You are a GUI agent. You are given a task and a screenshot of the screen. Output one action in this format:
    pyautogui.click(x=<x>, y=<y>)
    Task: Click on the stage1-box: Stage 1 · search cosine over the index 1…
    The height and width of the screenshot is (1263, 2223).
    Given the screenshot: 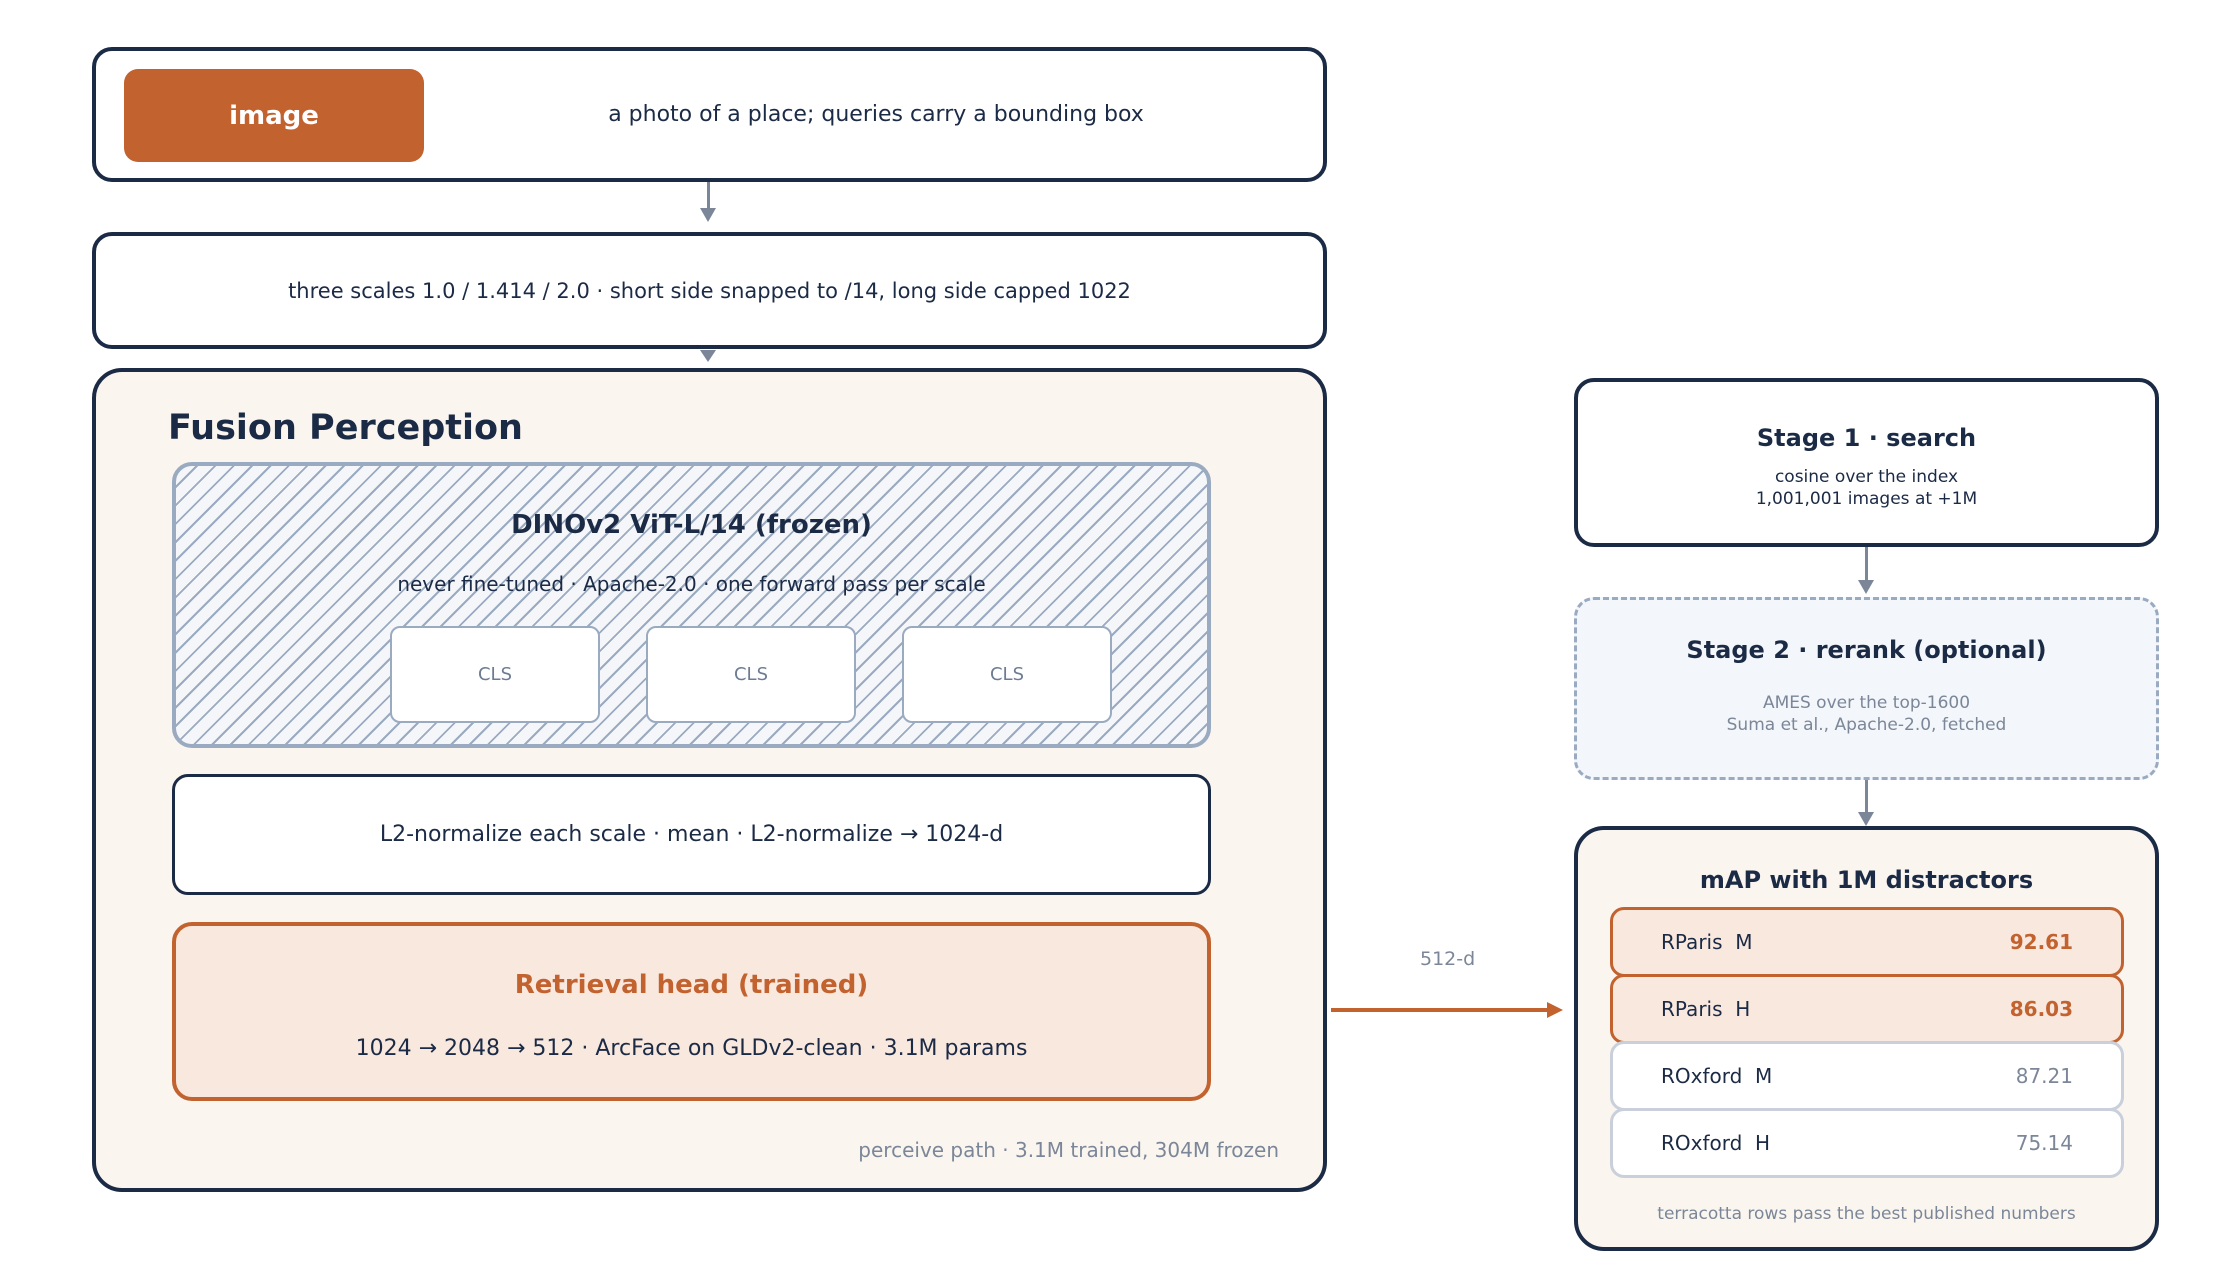 What is the action you would take?
    pyautogui.click(x=1866, y=462)
    